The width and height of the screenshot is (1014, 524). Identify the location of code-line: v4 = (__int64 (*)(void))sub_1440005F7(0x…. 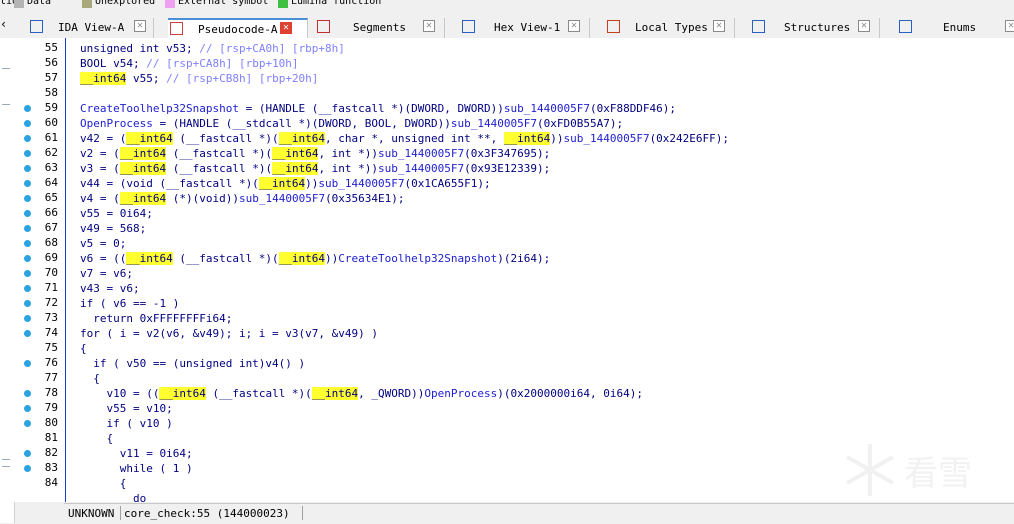
(242, 198).